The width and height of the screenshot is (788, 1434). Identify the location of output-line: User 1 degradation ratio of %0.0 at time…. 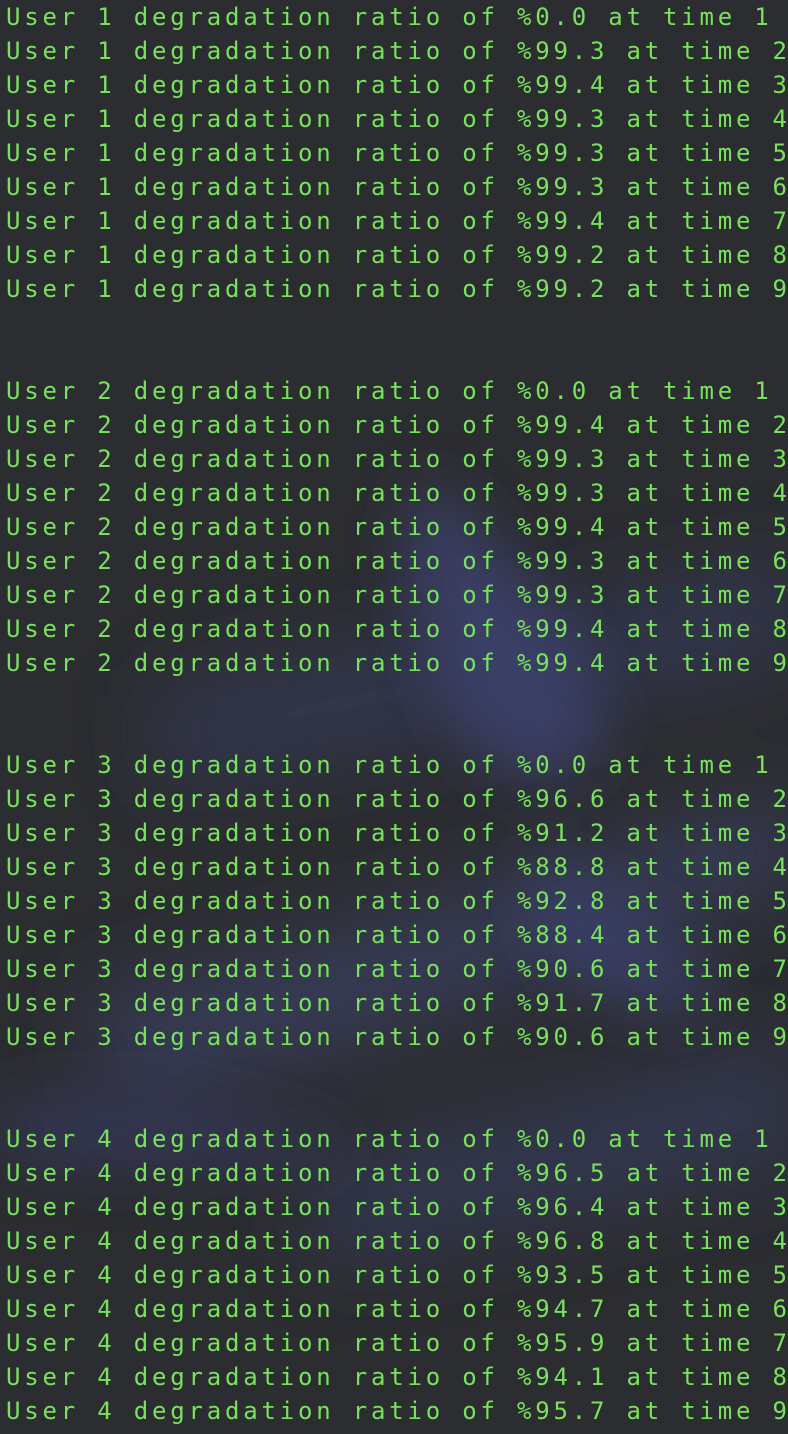
(389, 17).